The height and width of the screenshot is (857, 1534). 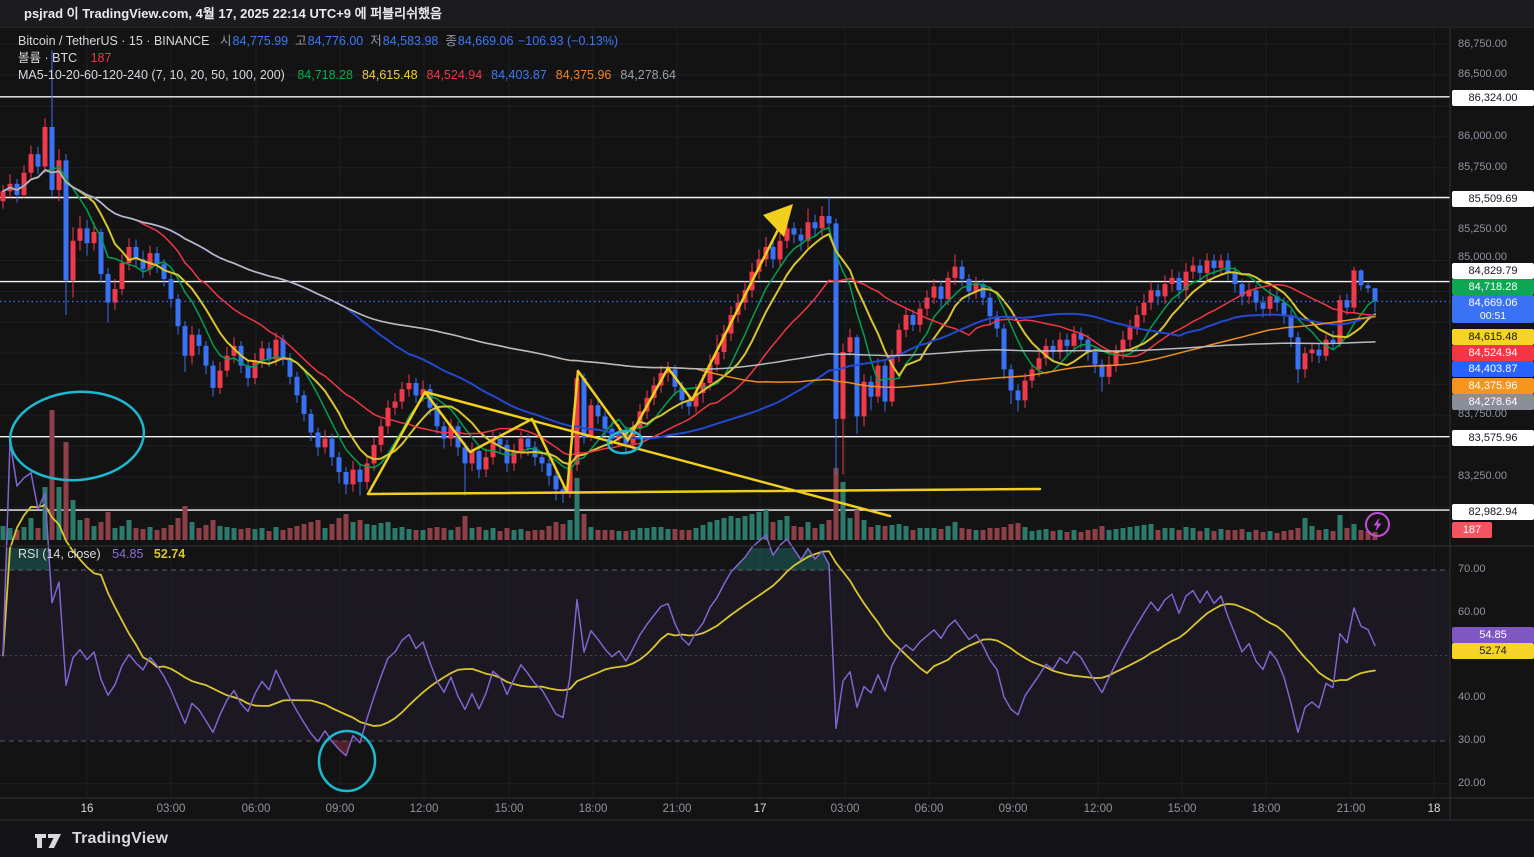 I want to click on ma-value: 84,375.96, so click(x=583, y=75).